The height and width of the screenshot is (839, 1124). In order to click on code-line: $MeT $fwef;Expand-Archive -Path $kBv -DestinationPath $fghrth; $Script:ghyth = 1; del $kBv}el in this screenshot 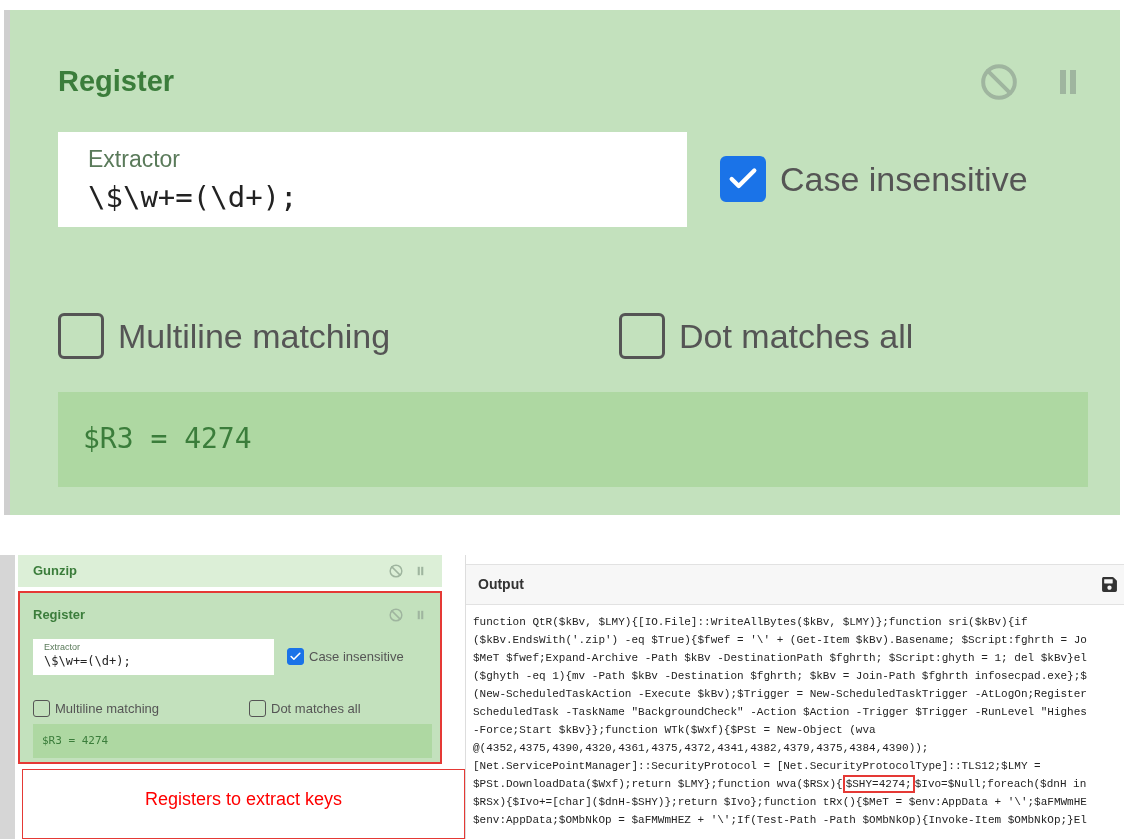, I will do `click(780, 658)`.